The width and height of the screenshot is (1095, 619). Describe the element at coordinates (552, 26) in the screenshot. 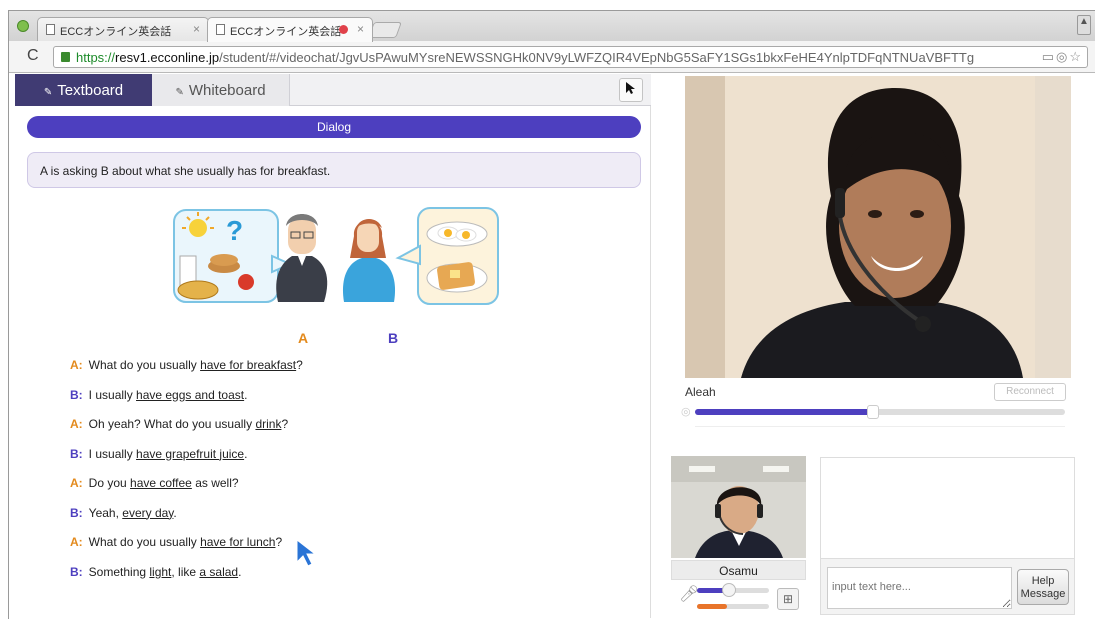

I see `tab-strip: ECCオンライン英会話 × ECCオンライン英会話 × ▲` at that location.